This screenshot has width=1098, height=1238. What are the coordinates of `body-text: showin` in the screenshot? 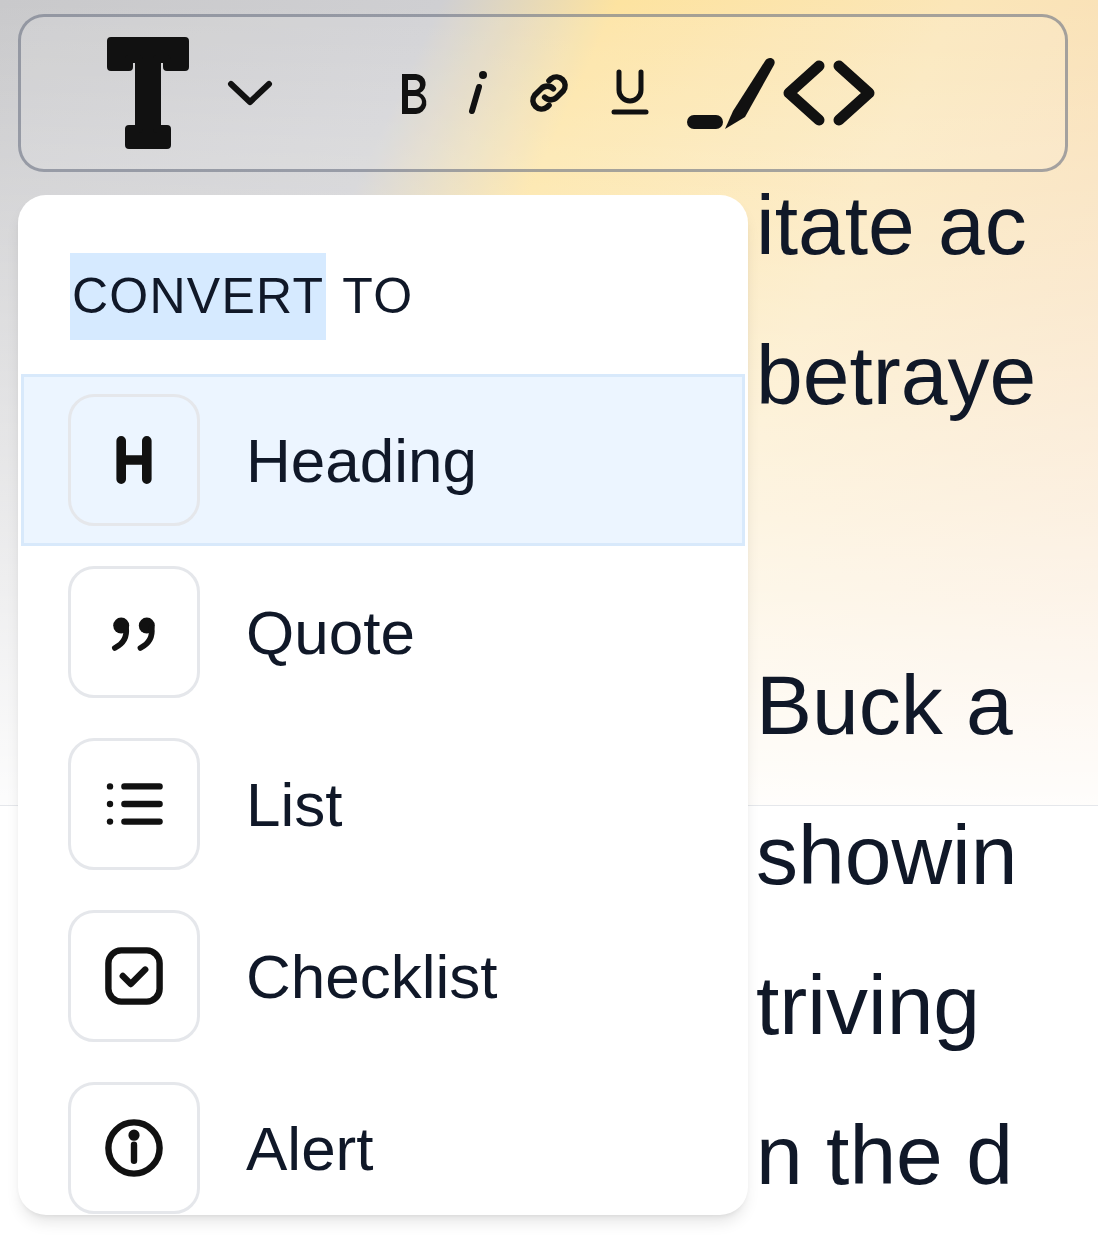 It's located at (887, 855).